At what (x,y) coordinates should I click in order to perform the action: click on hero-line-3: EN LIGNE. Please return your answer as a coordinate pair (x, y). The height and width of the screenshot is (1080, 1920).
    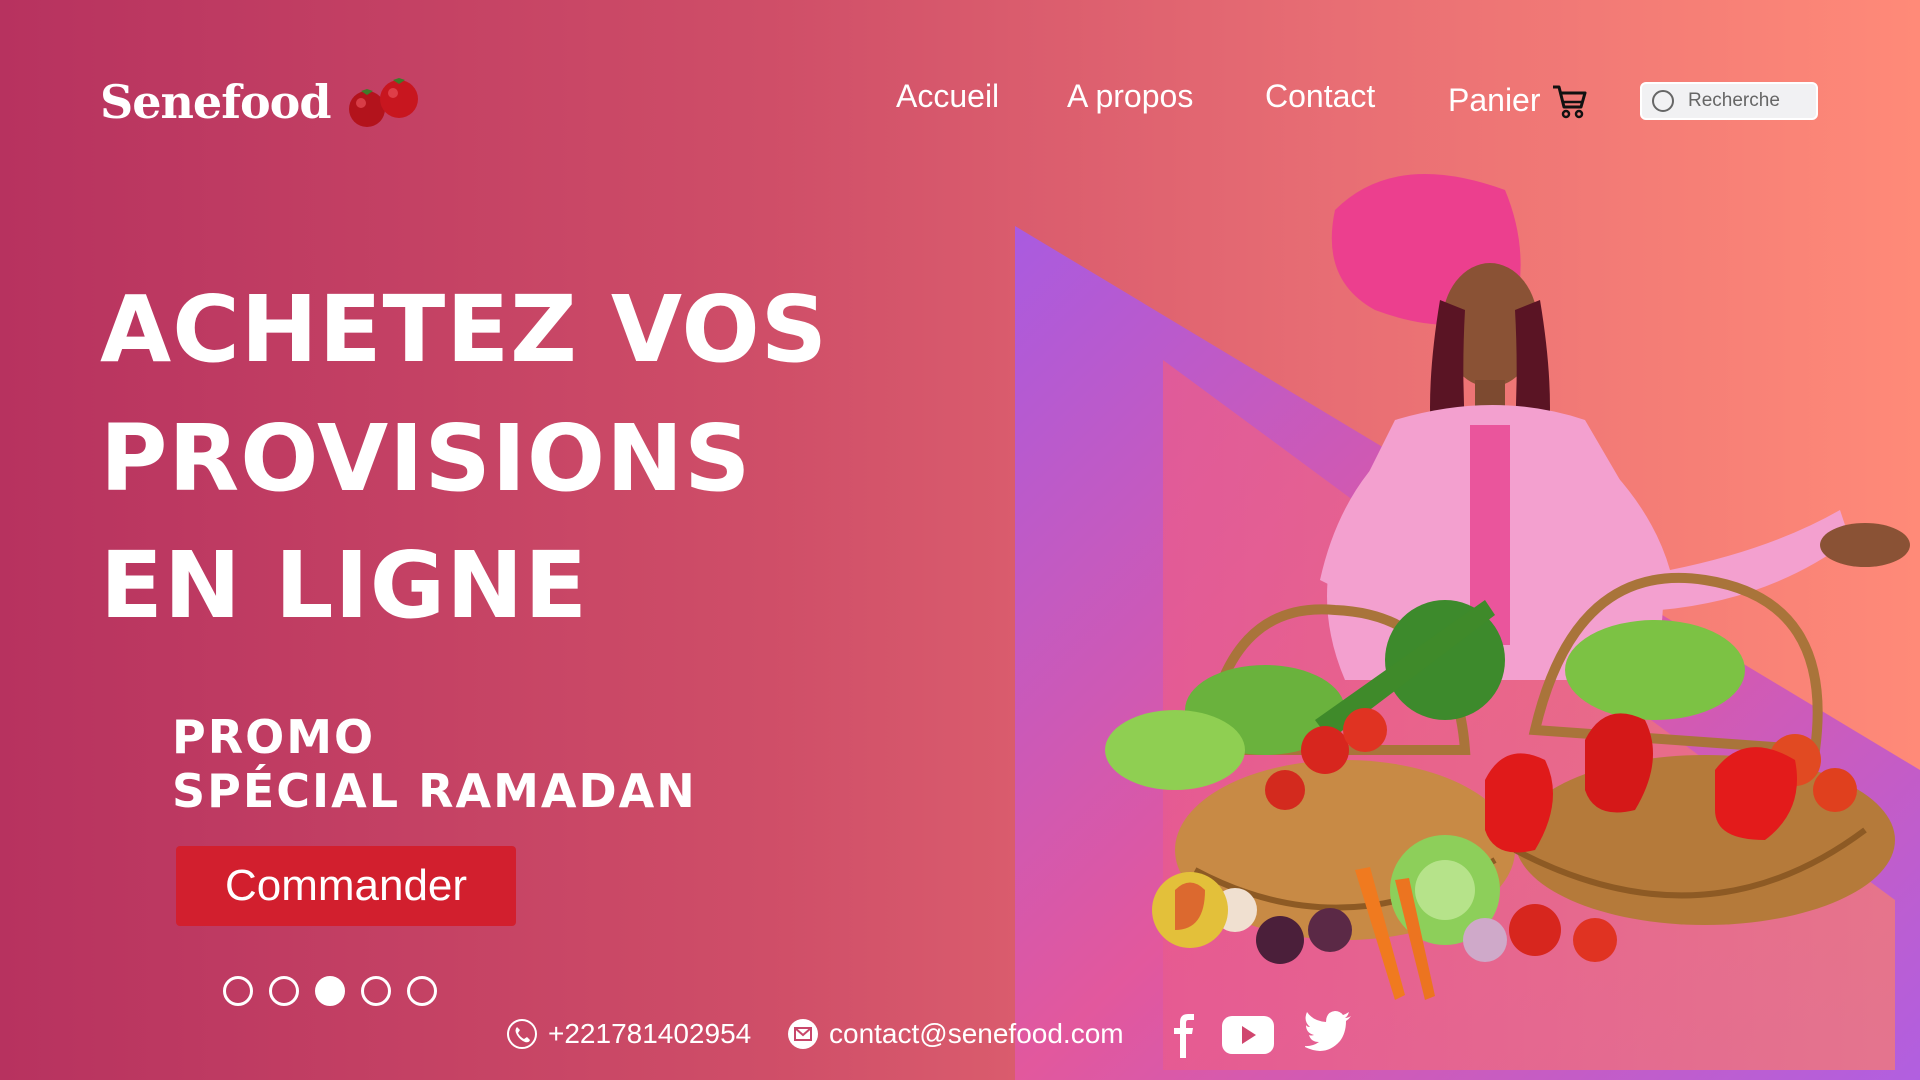
    Looking at the image, I should click on (344, 585).